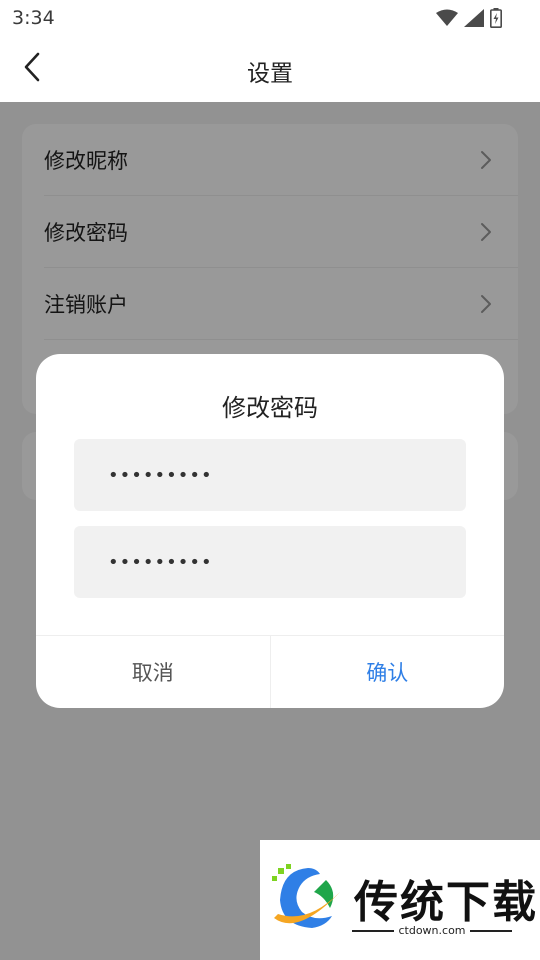 This screenshot has width=540, height=960. I want to click on watermark-brand: 传统下载, so click(446, 902).